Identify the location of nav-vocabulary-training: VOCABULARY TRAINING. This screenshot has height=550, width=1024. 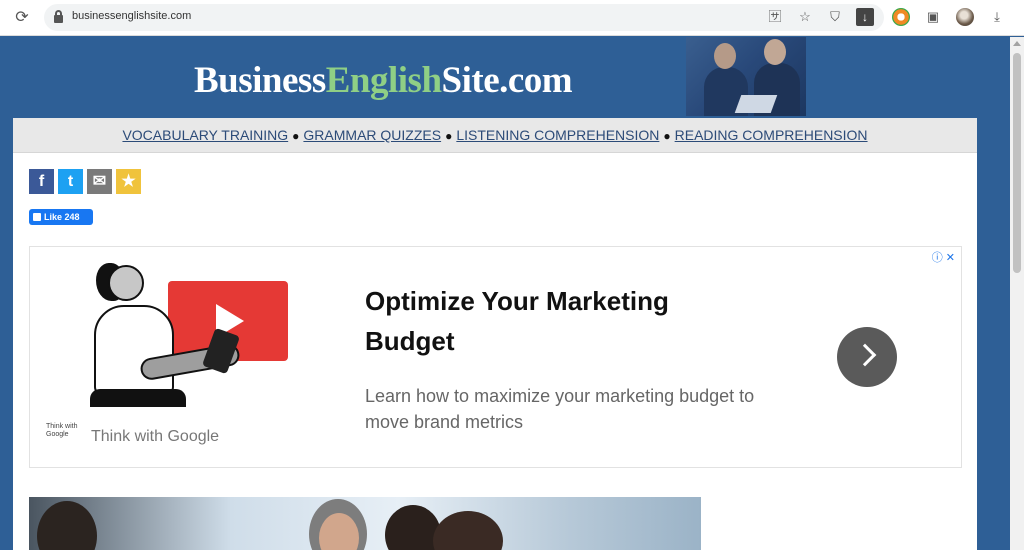
(205, 135).